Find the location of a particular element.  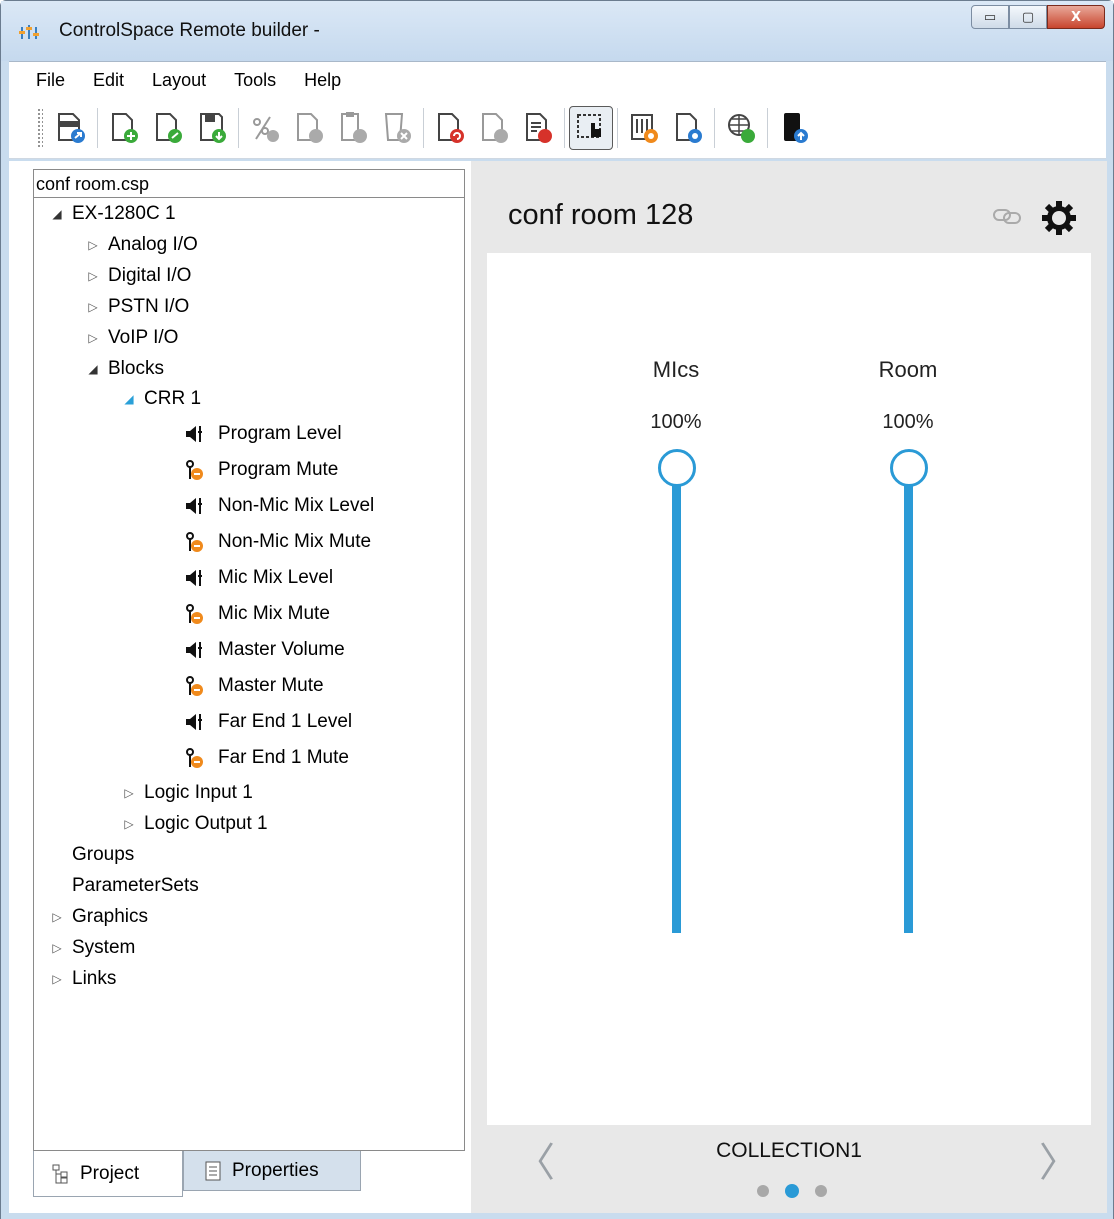

page-settings-button is located at coordinates (688, 128).